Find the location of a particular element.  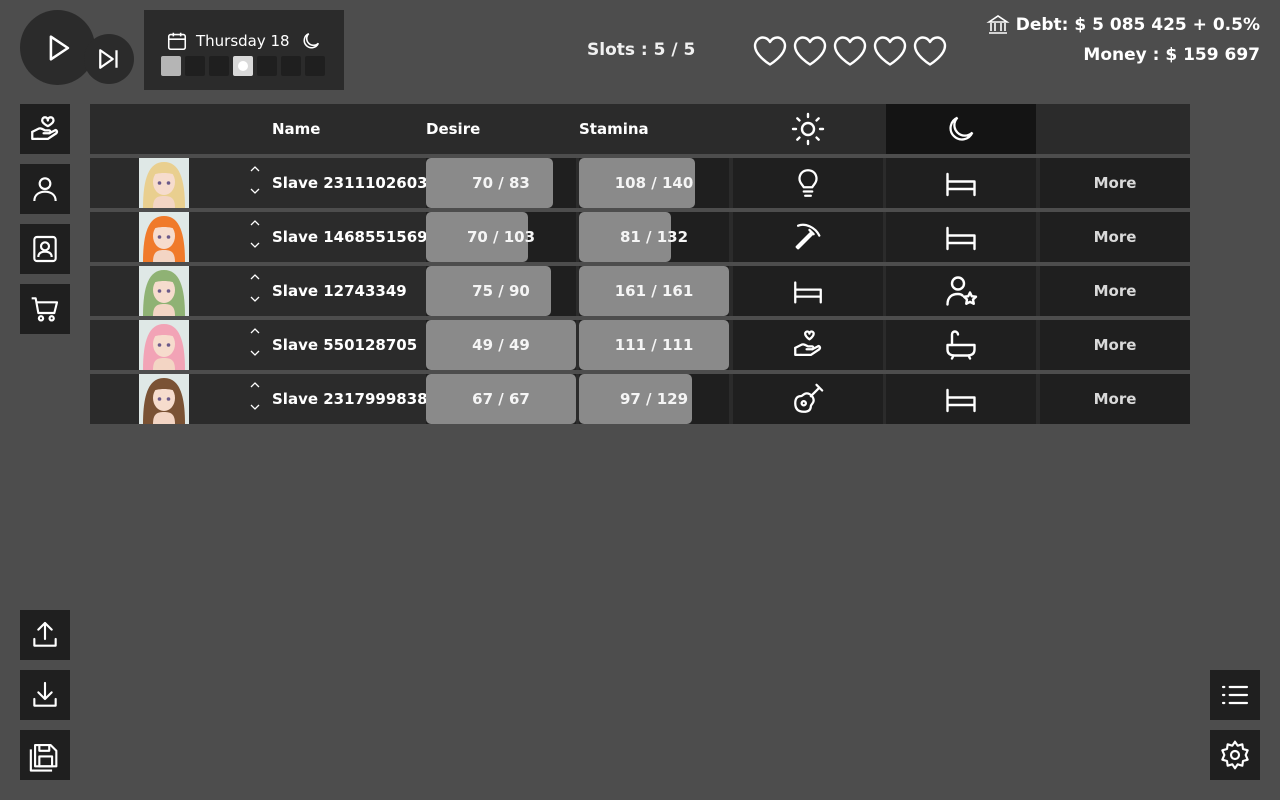

download-button is located at coordinates (45, 695).